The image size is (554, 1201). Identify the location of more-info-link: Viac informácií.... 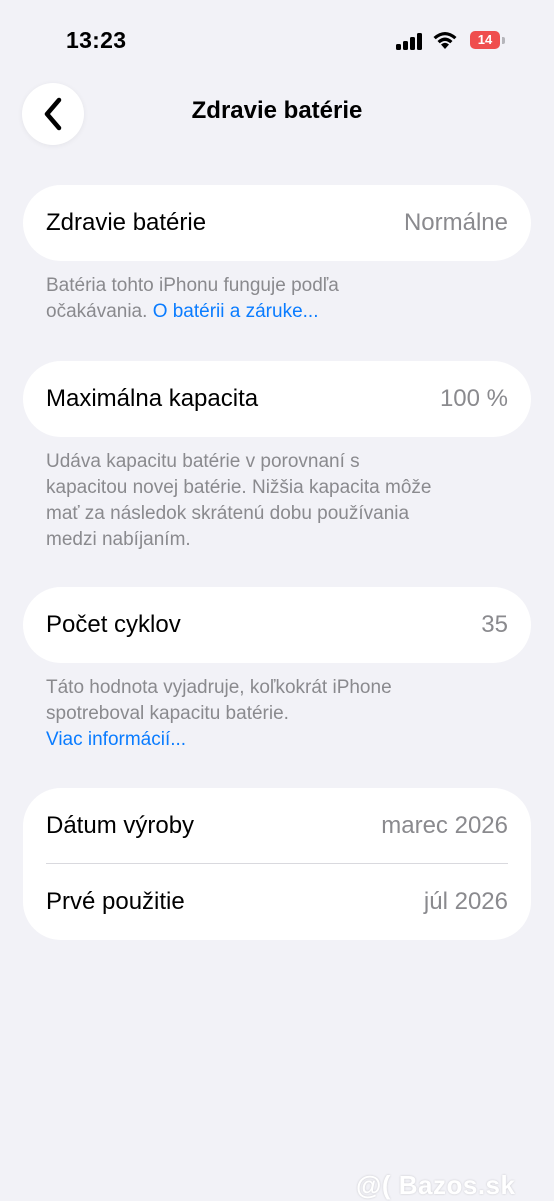
(116, 739).